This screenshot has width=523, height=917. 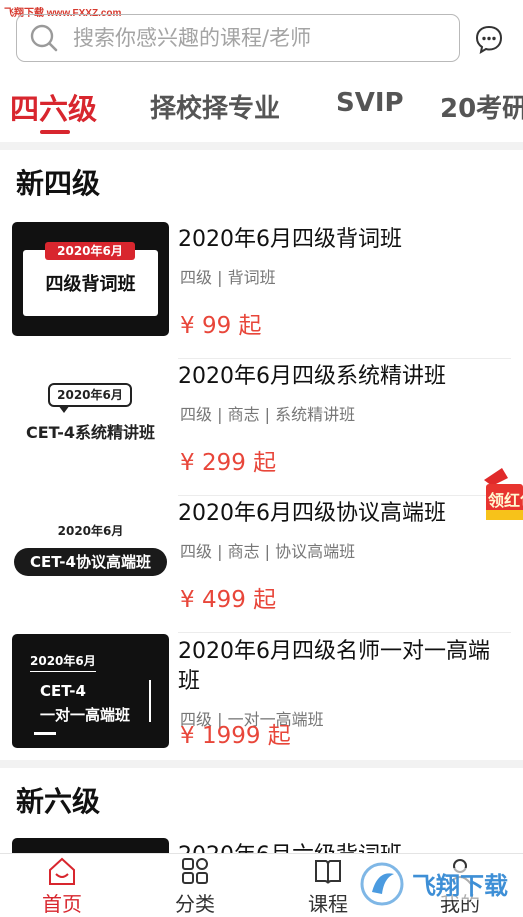 I want to click on search-bar, so click(x=238, y=38).